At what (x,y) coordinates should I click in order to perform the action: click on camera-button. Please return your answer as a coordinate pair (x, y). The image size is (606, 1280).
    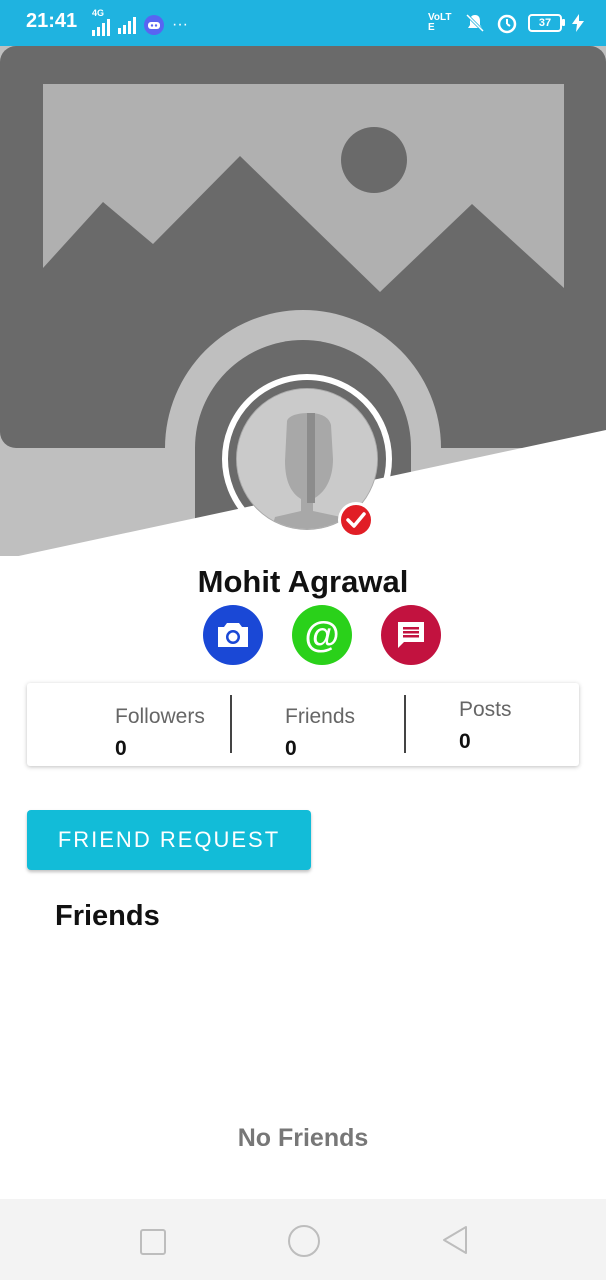
    Looking at the image, I should click on (233, 635).